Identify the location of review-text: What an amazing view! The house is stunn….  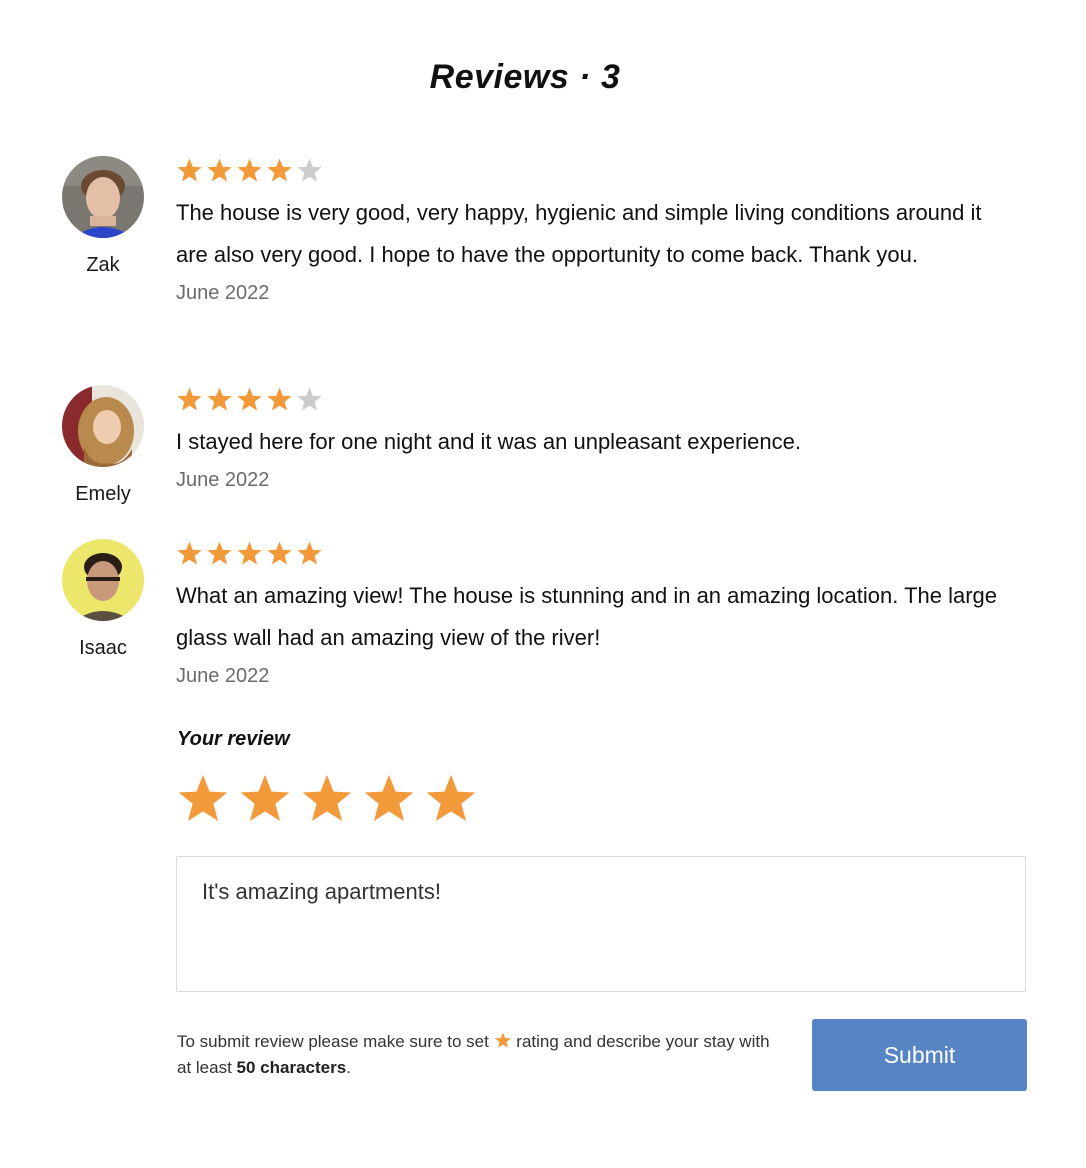
(587, 616).